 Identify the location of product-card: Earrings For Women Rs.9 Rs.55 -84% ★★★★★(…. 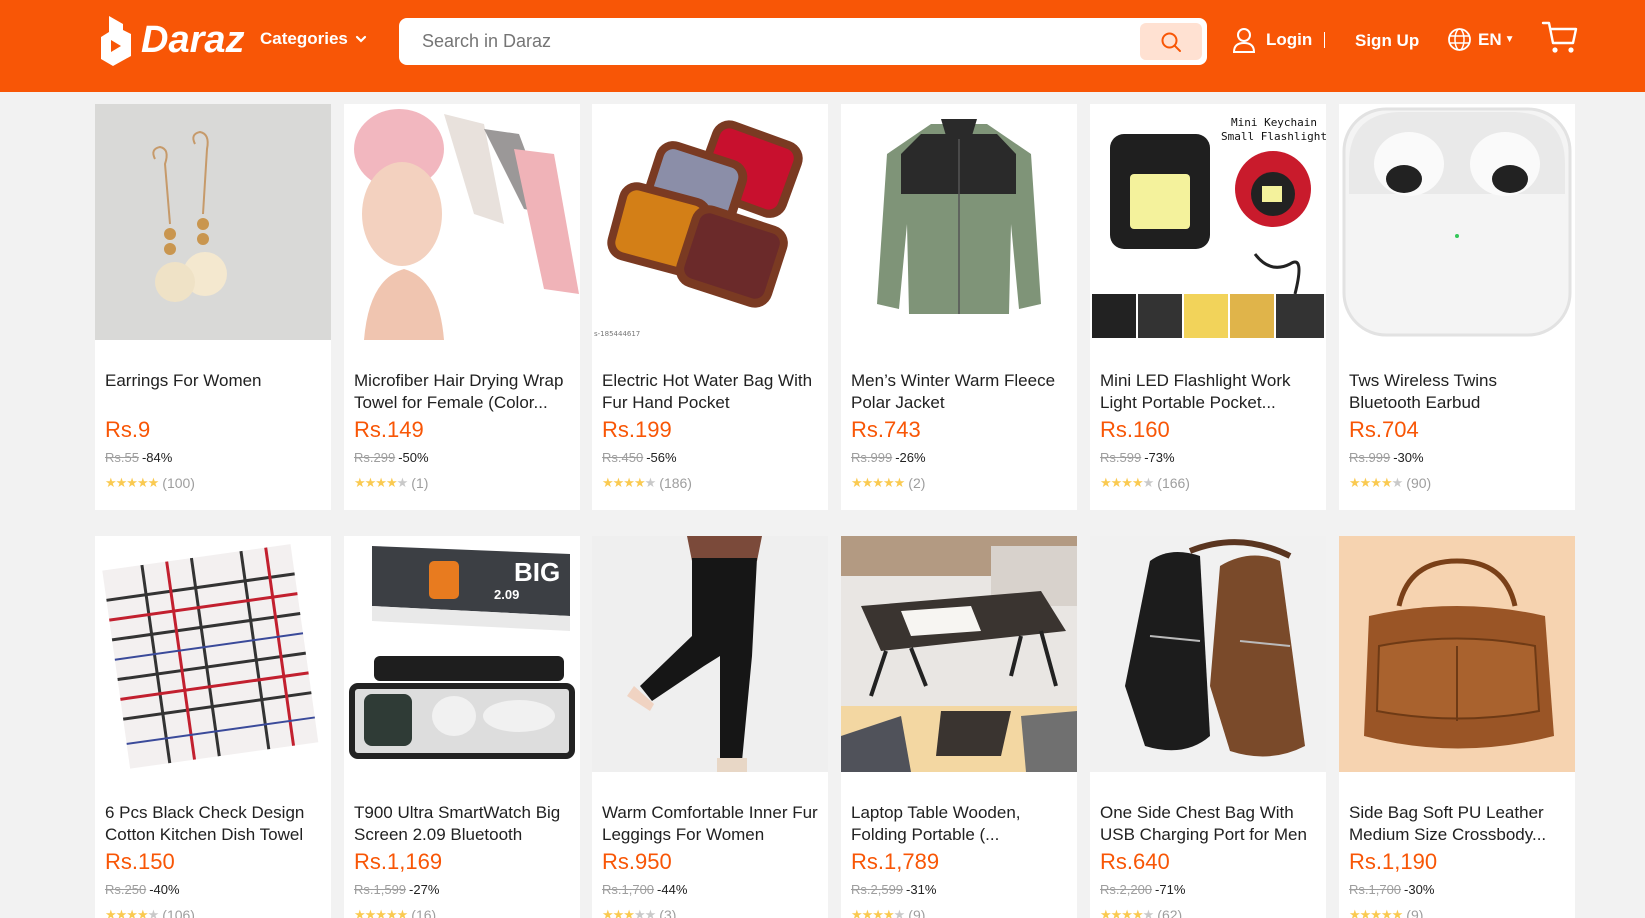
(213, 307).